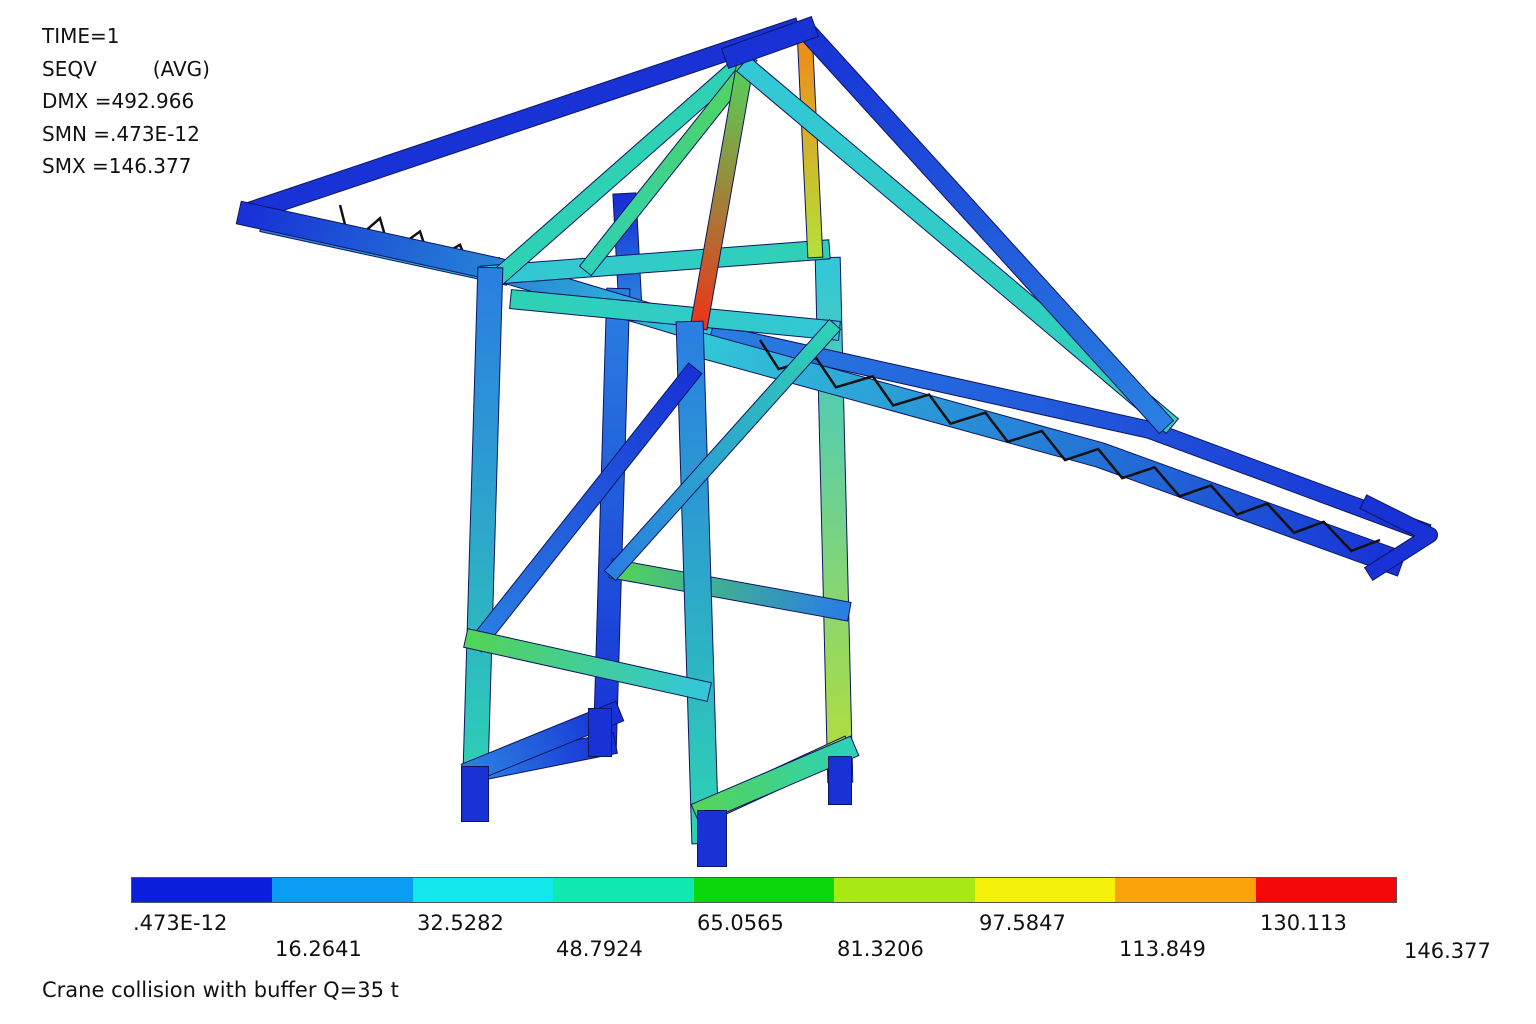 This screenshot has height=1024, width=1536. I want to click on portal-cross-girder, so click(655, 262).